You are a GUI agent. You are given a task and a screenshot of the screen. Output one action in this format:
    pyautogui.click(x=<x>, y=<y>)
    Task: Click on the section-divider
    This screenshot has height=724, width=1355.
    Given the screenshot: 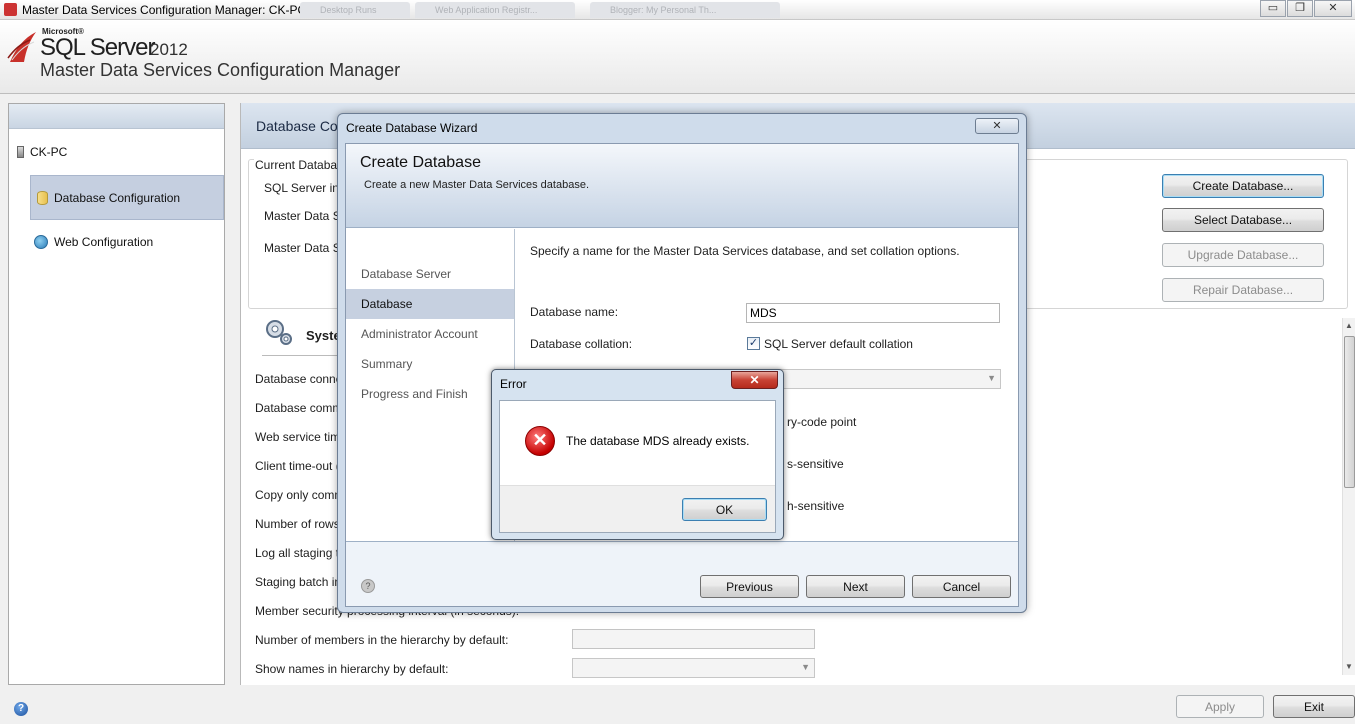 What is the action you would take?
    pyautogui.click(x=302, y=355)
    